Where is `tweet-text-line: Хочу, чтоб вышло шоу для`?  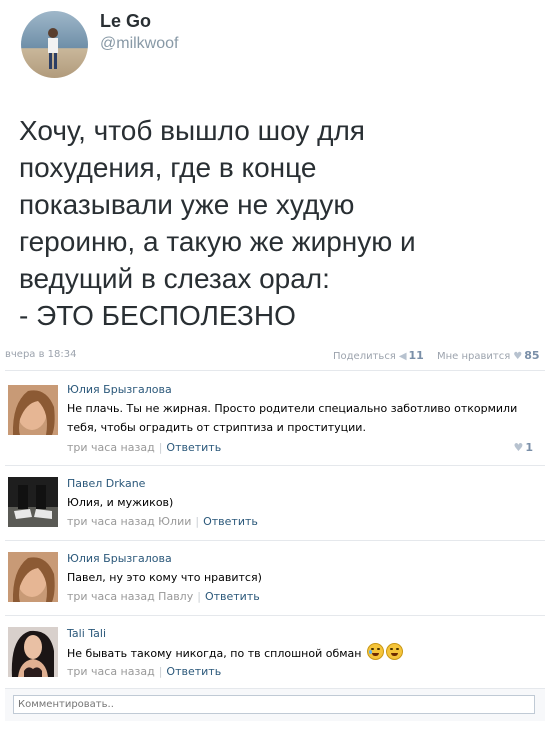 tweet-text-line: Хочу, чтоб вышло шоу для is located at coordinates (192, 130).